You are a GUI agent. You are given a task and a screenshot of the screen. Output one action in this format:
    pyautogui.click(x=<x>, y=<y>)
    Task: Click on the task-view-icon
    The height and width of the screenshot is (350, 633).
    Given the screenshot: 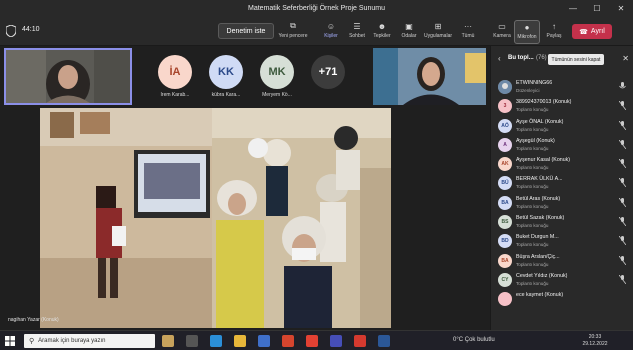 What is the action you would take?
    pyautogui.click(x=192, y=341)
    